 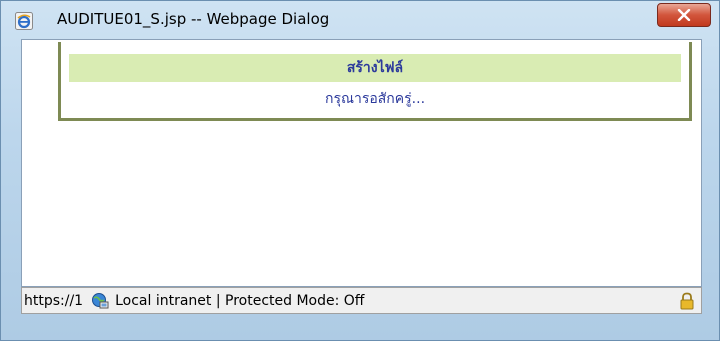 I want to click on title-bar: AUDITUE01_S.jsp -- Webpage Dialog, so click(x=360, y=20).